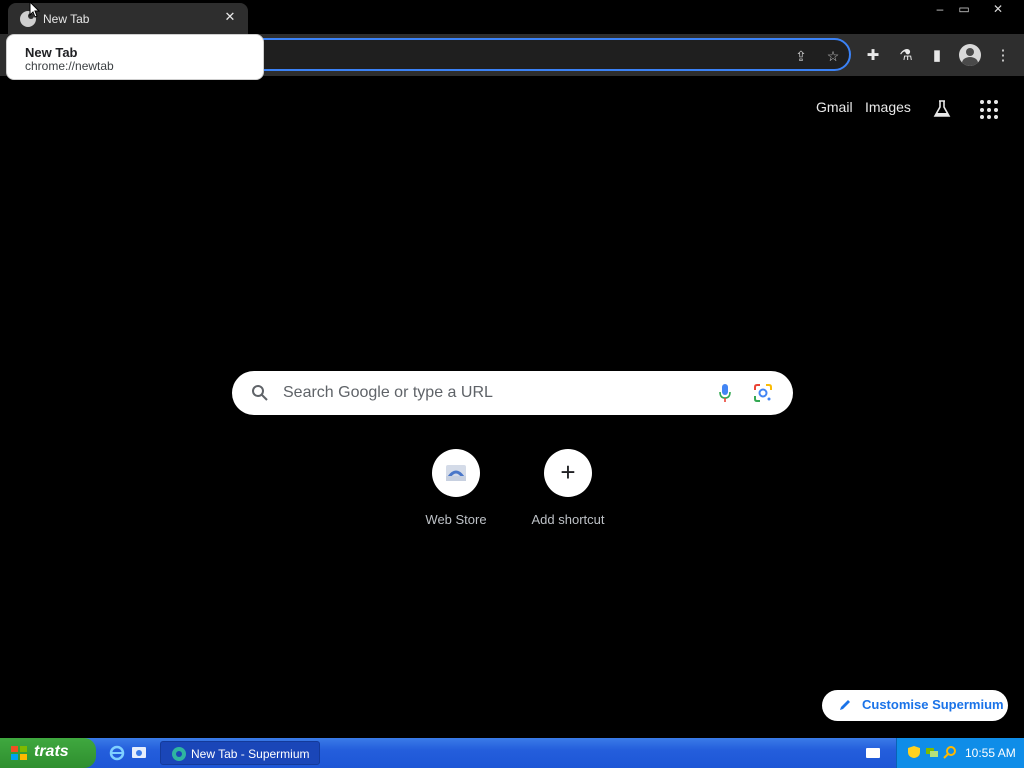  I want to click on side-panel-icon: ▮, so click(937, 56).